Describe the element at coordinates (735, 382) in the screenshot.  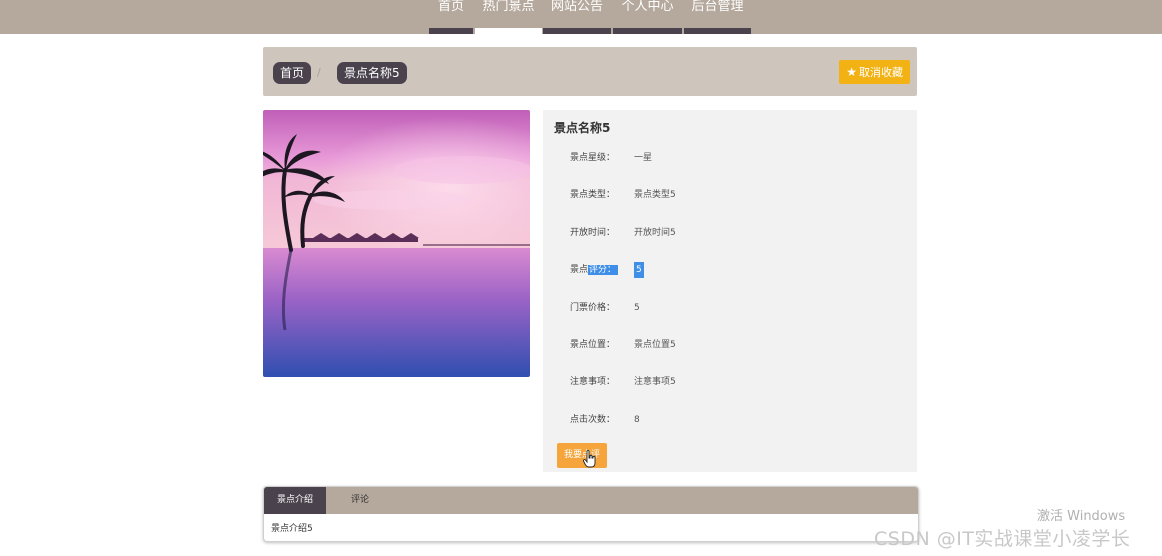
I see `field-notes: 注意事项： 注意事项5` at that location.